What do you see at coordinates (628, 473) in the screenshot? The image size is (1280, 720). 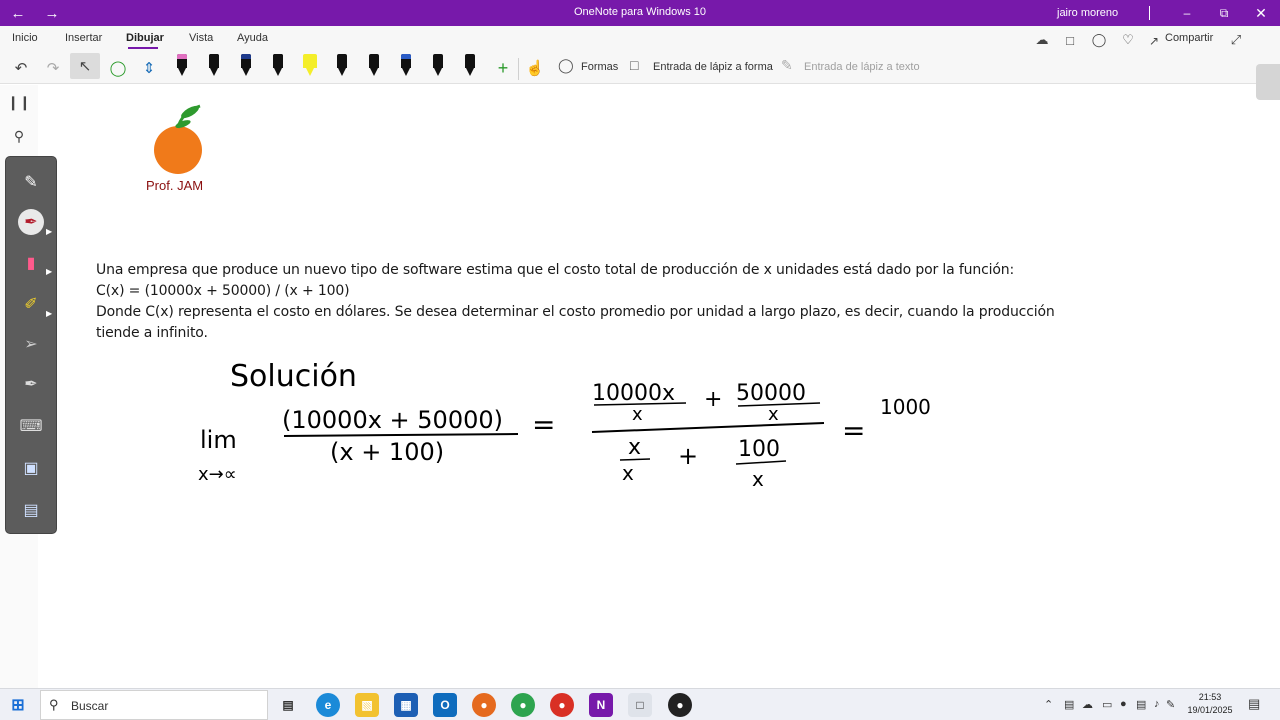 I see `fraction-2-den-1-bottom: x` at bounding box center [628, 473].